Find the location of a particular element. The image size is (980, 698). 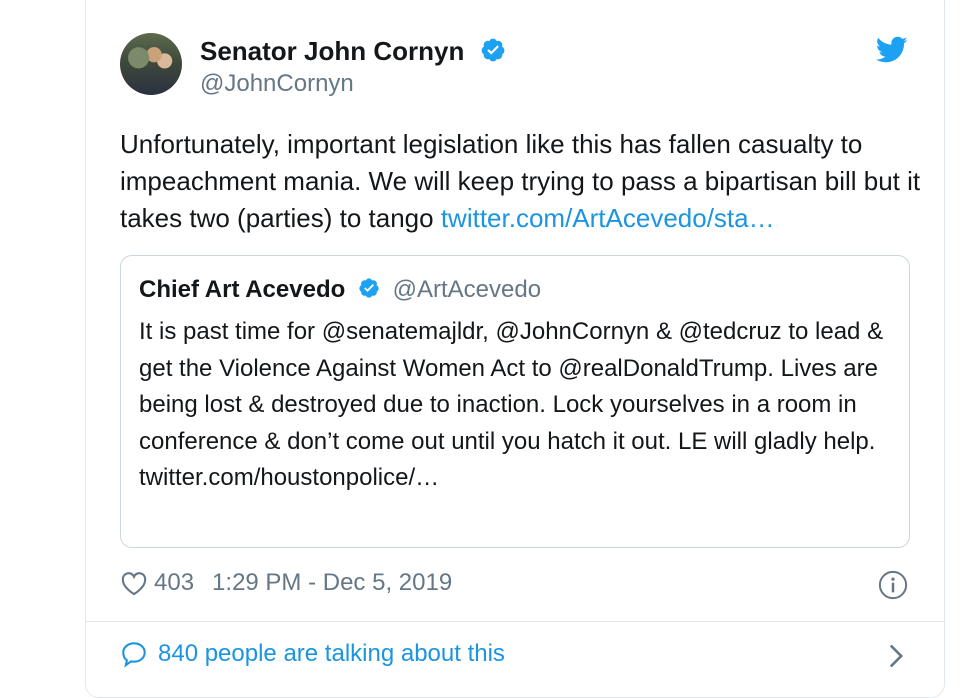

author-name: Senator John Cornyn is located at coordinates (353, 53).